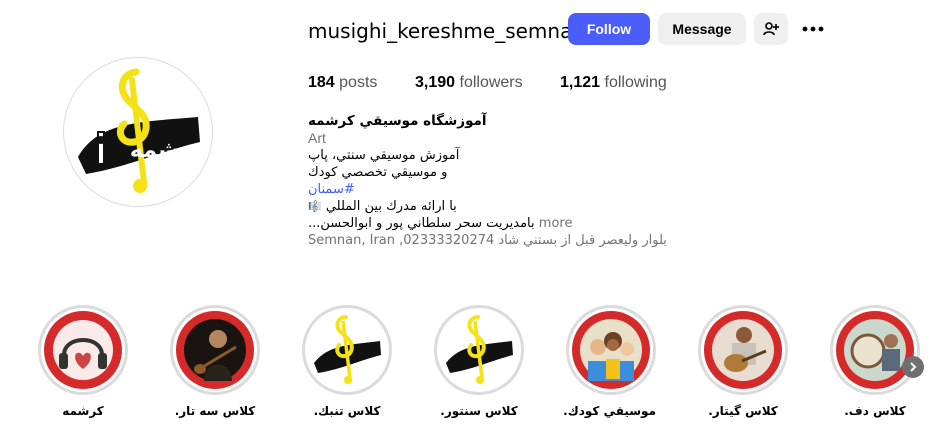 The image size is (946, 443). I want to click on bio-line-text: ...بامديريت سحر سلطاني پور و ابوالحسن, so click(421, 223).